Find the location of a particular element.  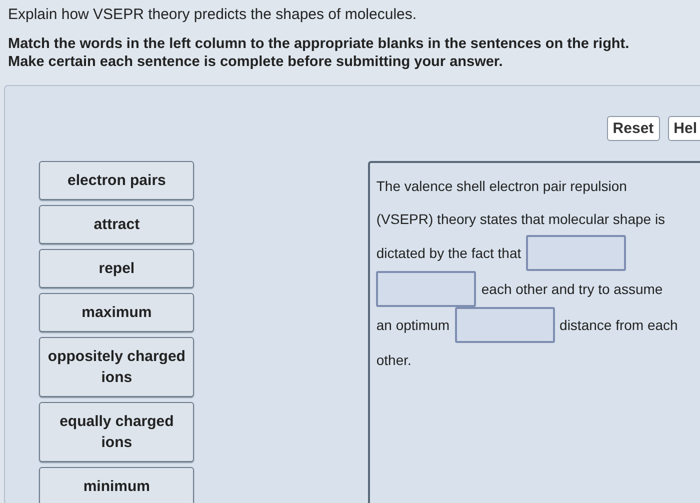

reset-button: Reset is located at coordinates (633, 128).